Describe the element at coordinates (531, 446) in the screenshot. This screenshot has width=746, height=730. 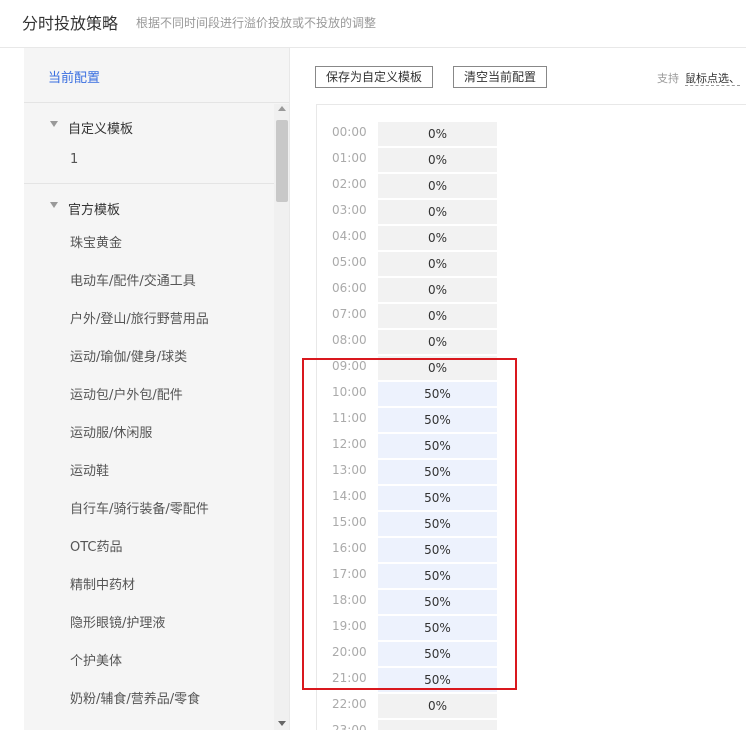
I see `schedule-row: 12:00 50%` at that location.